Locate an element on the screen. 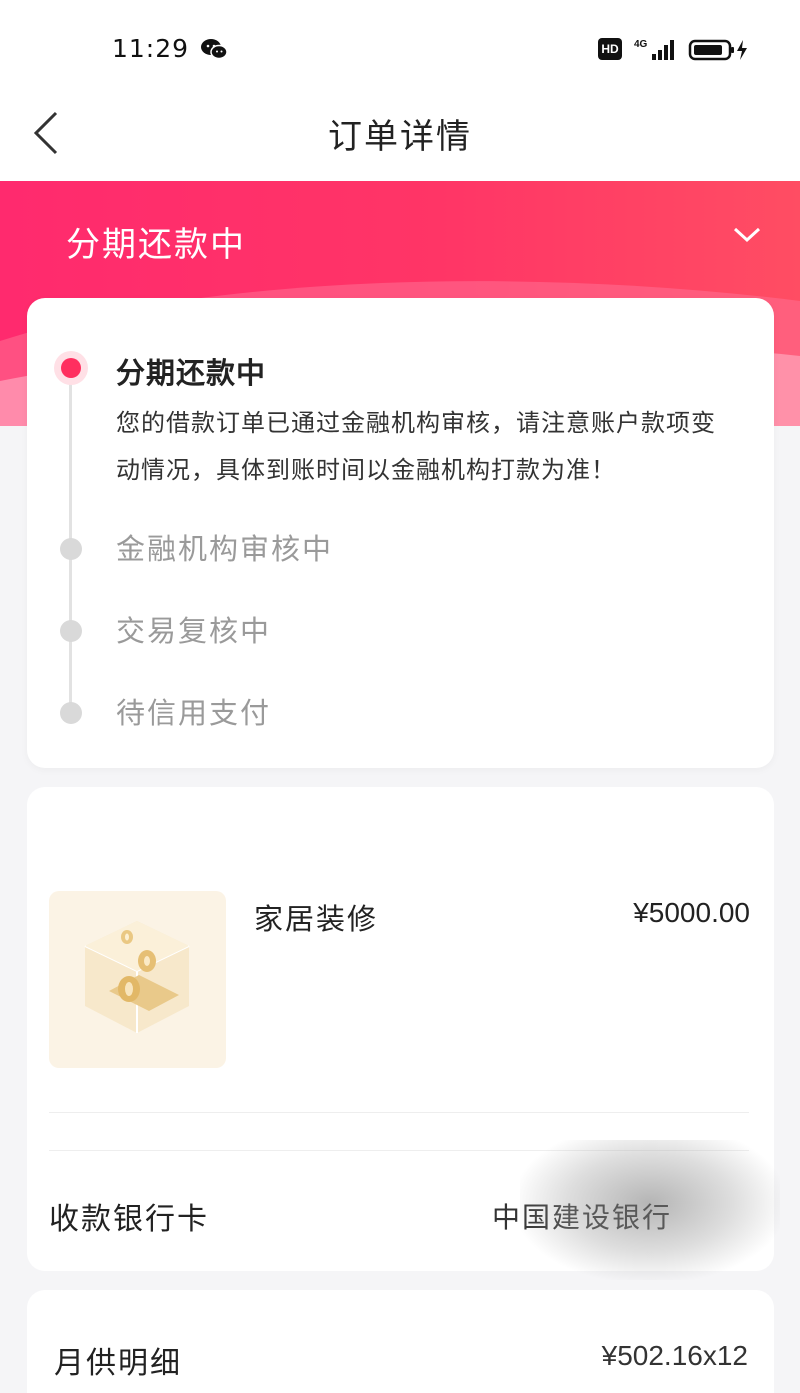 This screenshot has height=1393, width=800. order-status-title: 分期还款中 is located at coordinates (156, 245).